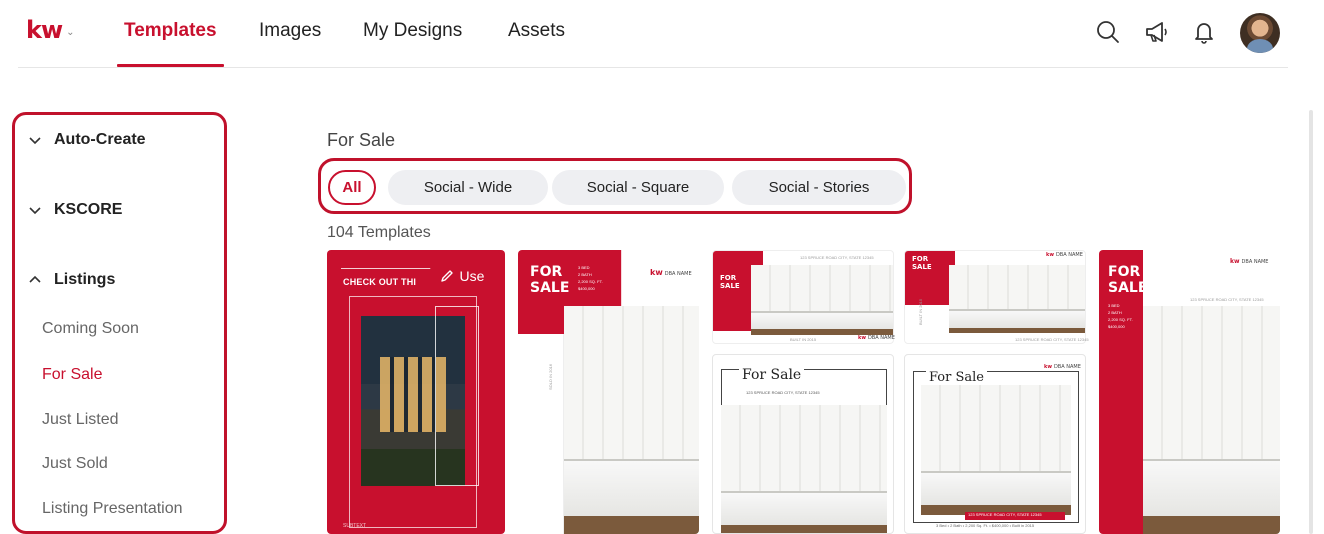 The height and width of the screenshot is (534, 1324). I want to click on sidebar-group-kscore: KSCORE, so click(75, 210).